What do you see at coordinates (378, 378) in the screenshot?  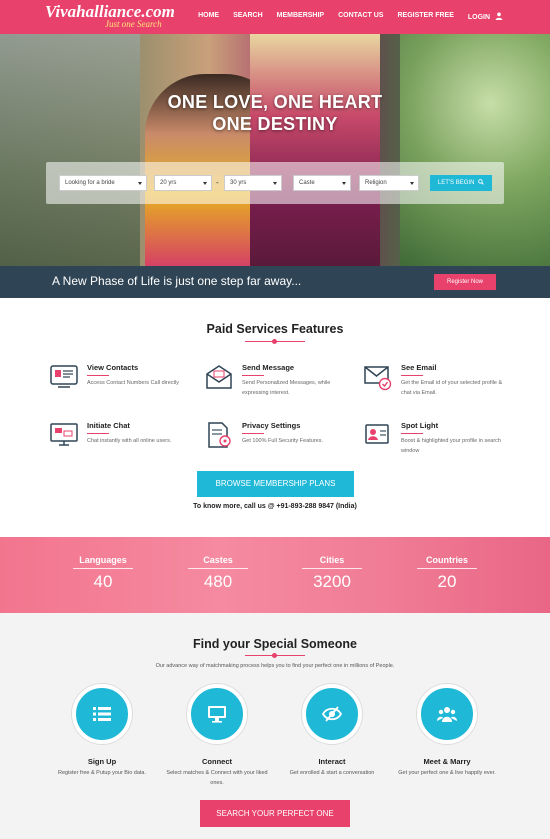 I see `email-check-icon` at bounding box center [378, 378].